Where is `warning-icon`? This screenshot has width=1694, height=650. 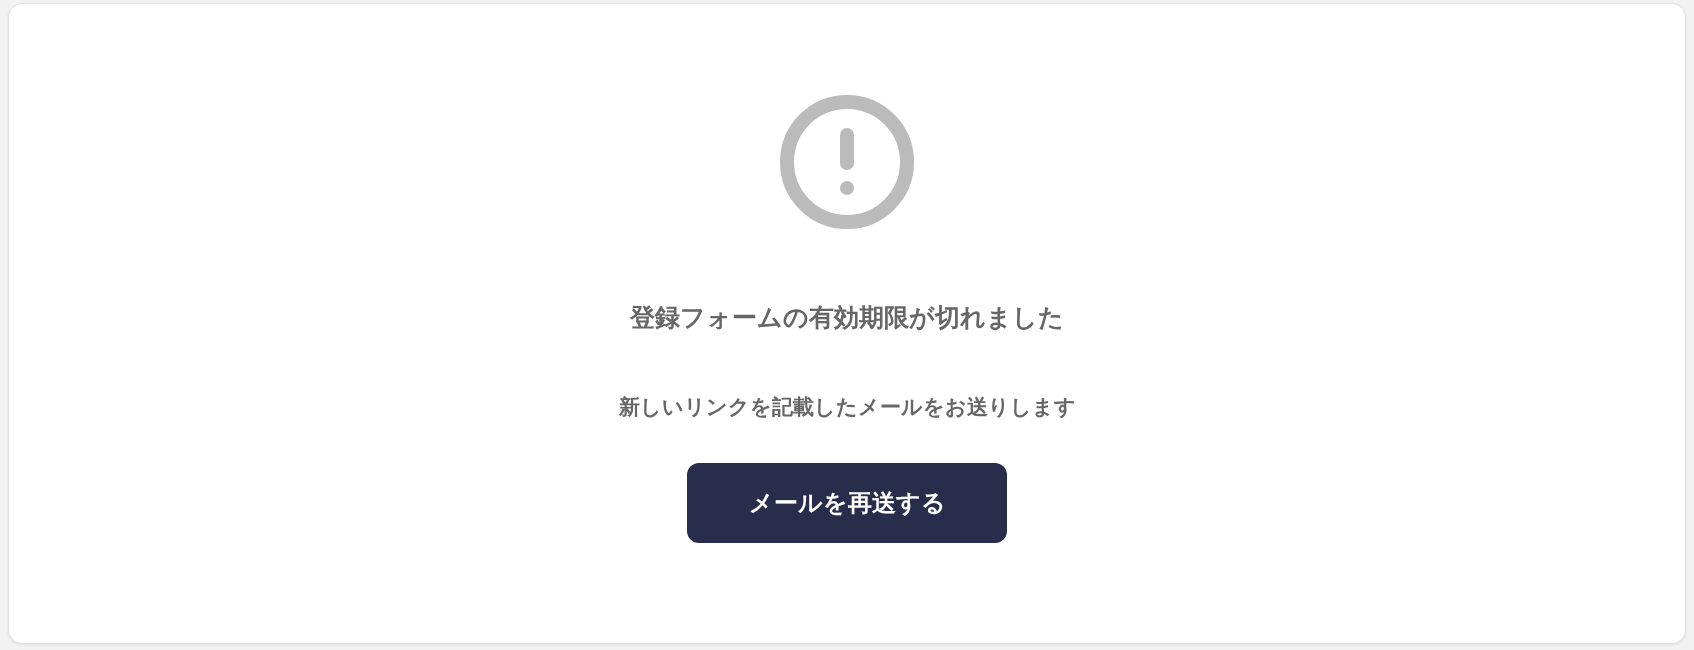 warning-icon is located at coordinates (847, 162).